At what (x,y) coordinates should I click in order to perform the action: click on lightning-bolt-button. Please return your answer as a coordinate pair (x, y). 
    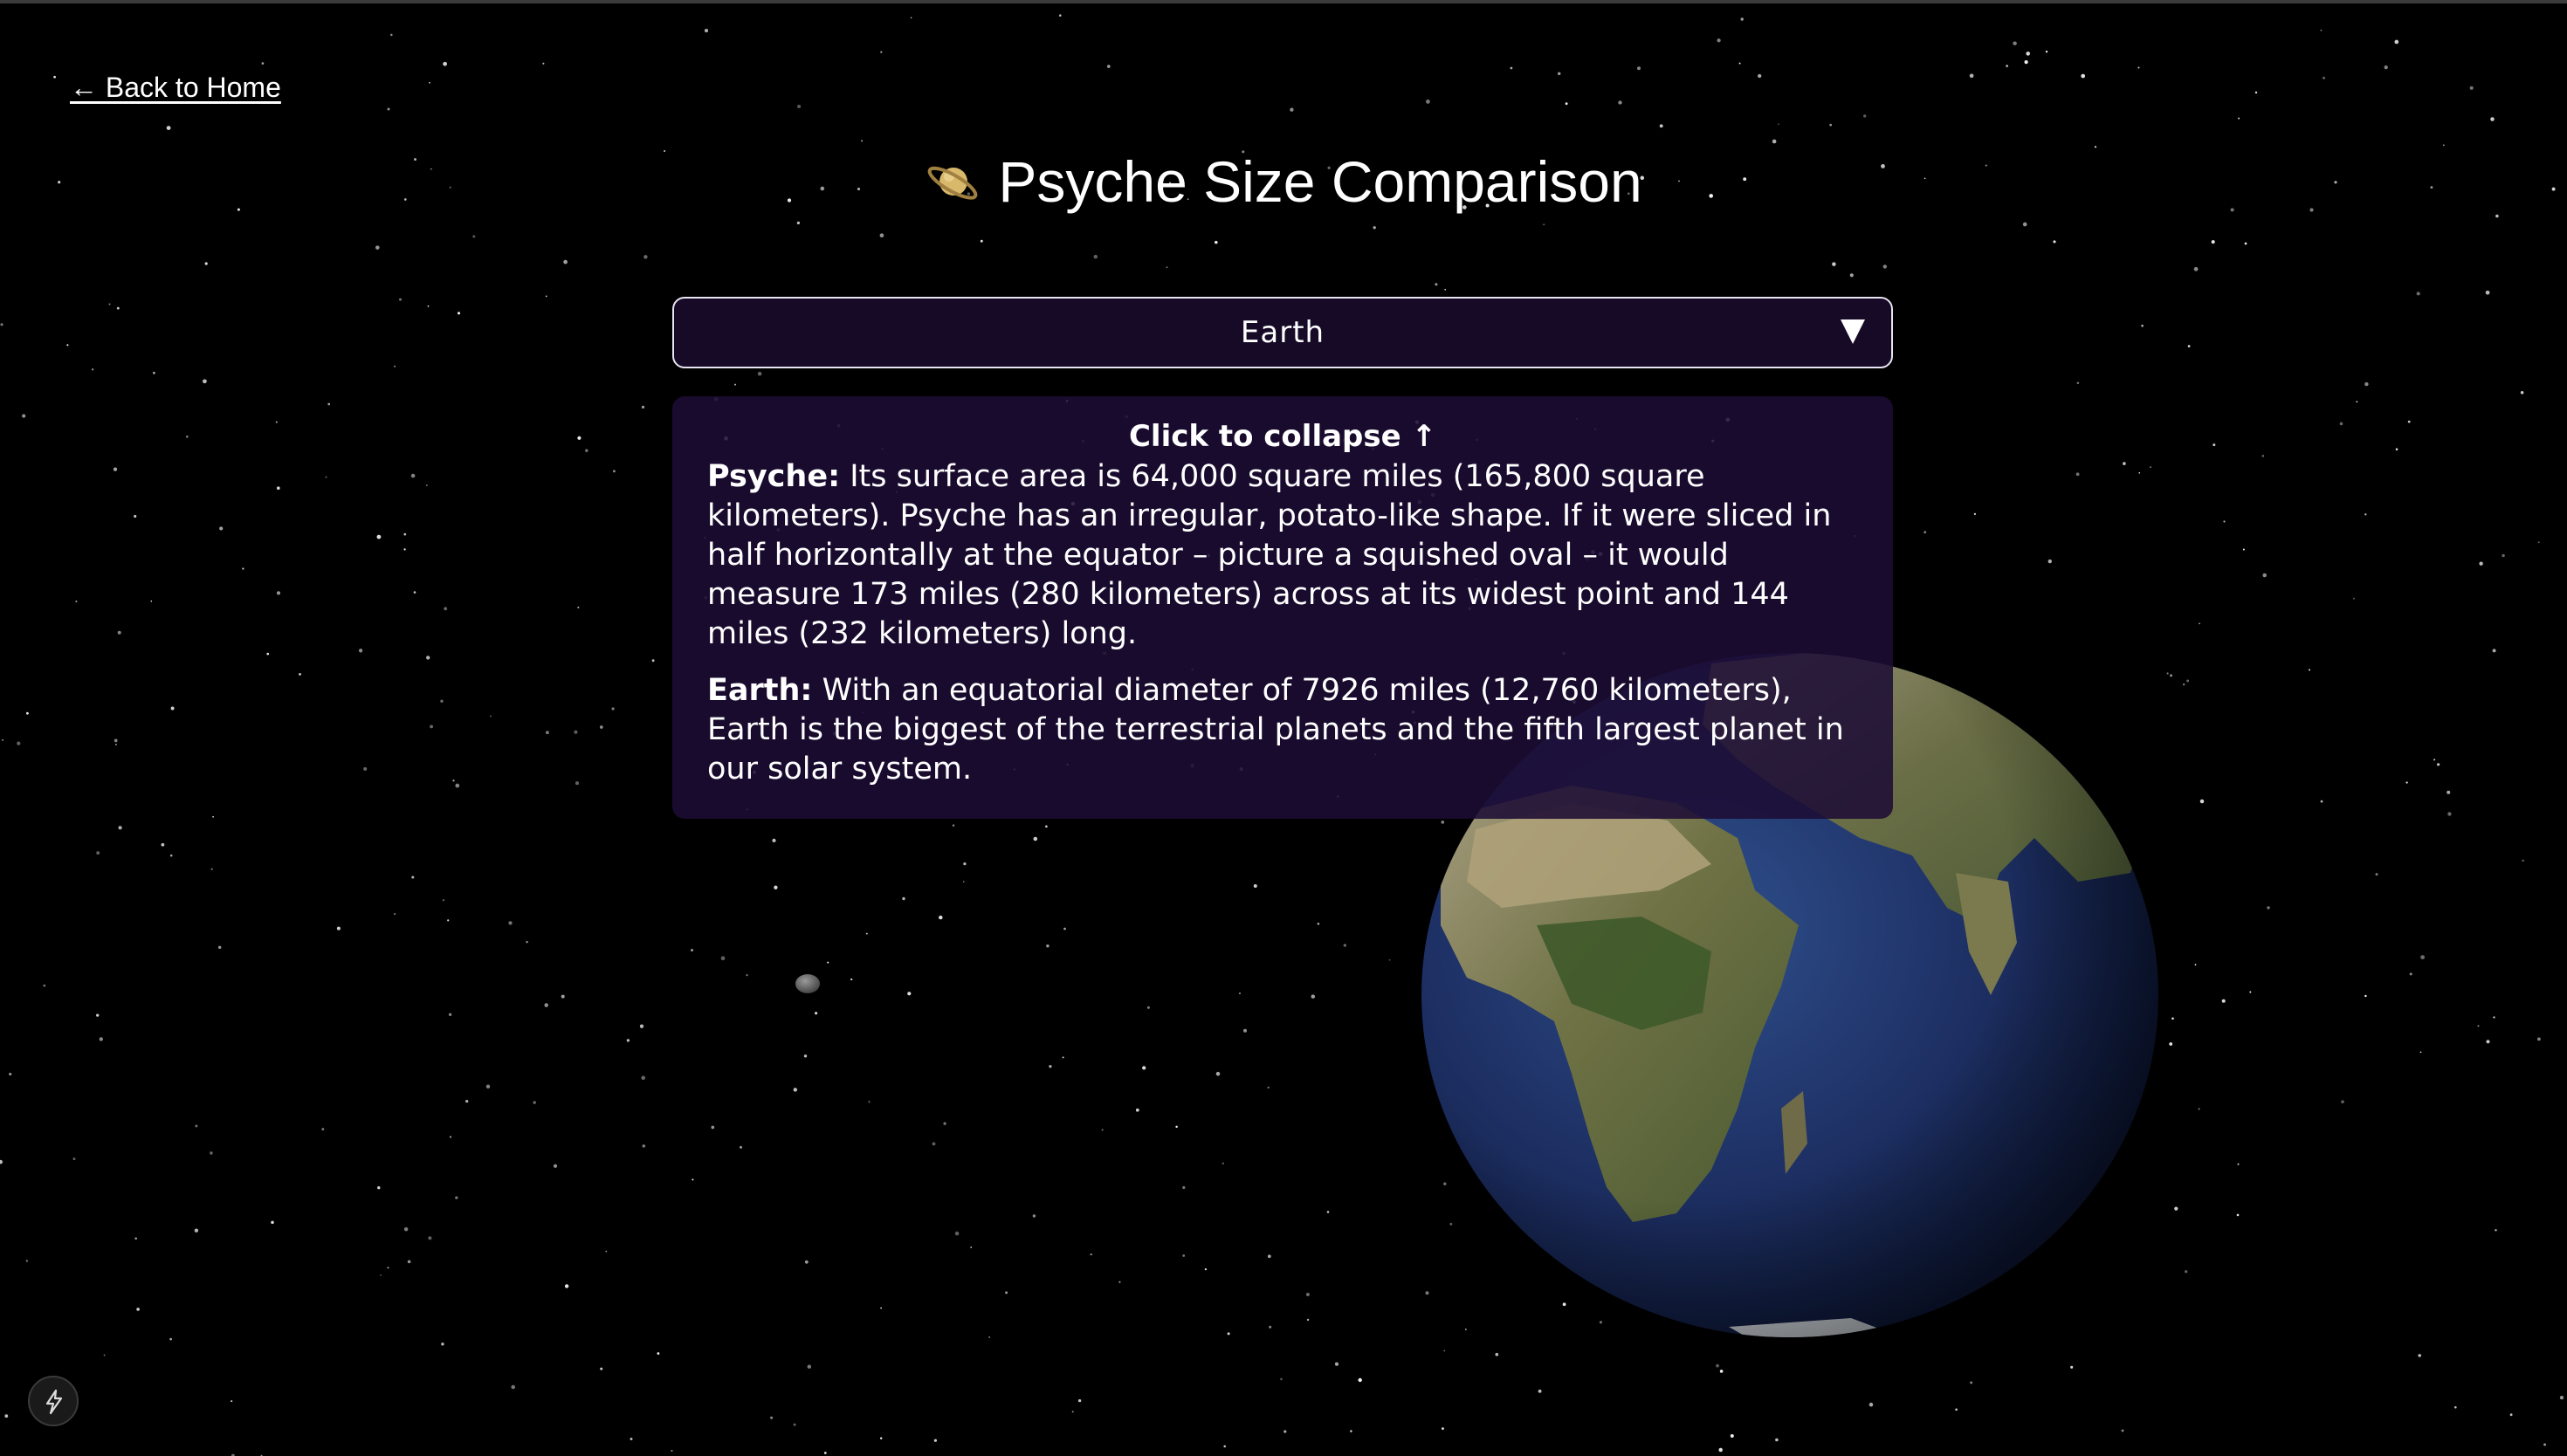
    Looking at the image, I should click on (53, 1401).